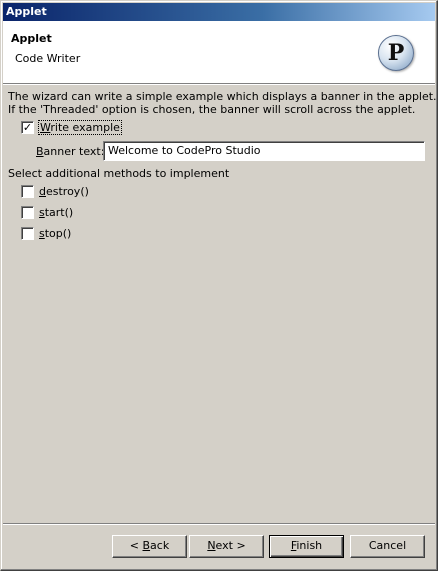 The width and height of the screenshot is (438, 571). I want to click on write-example-checkbox: ✓ Write example, so click(71, 127).